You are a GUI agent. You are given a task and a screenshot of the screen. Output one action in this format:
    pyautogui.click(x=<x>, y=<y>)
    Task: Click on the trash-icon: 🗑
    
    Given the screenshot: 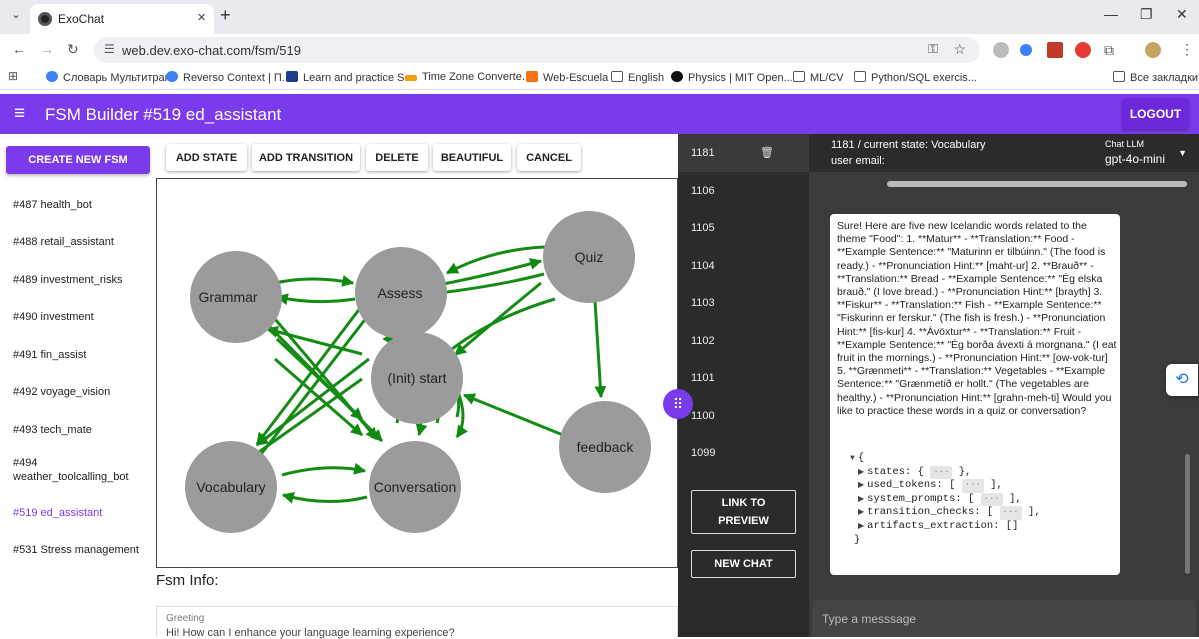 What is the action you would take?
    pyautogui.click(x=767, y=152)
    